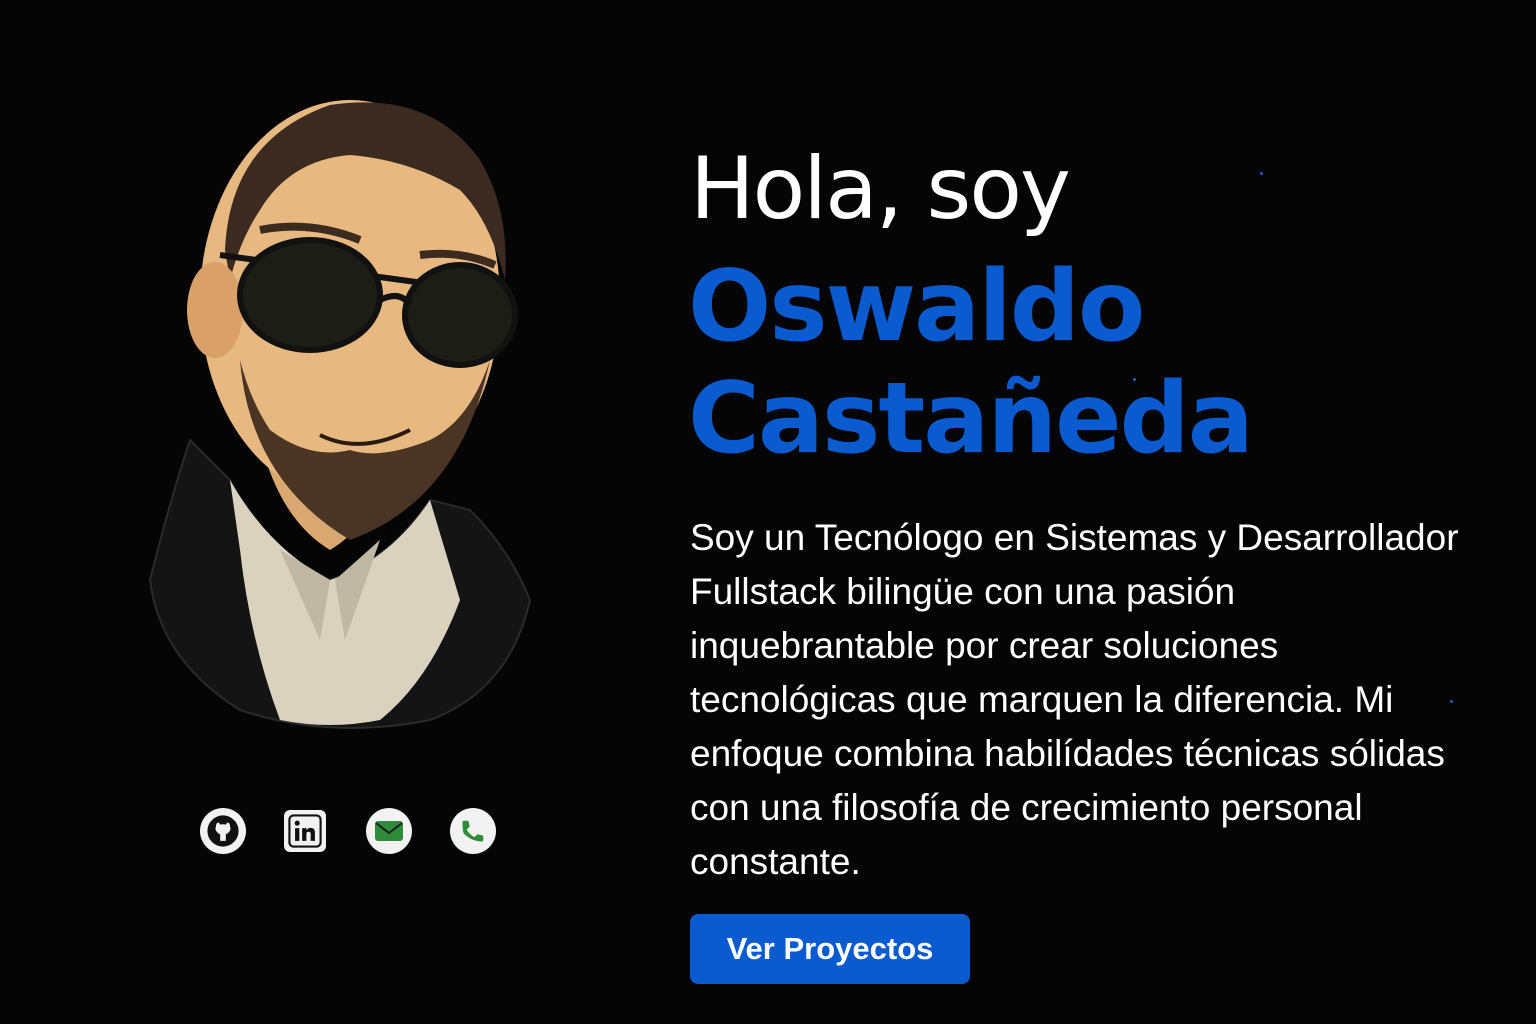  I want to click on greeting-heading: Hola, soy, so click(880, 189).